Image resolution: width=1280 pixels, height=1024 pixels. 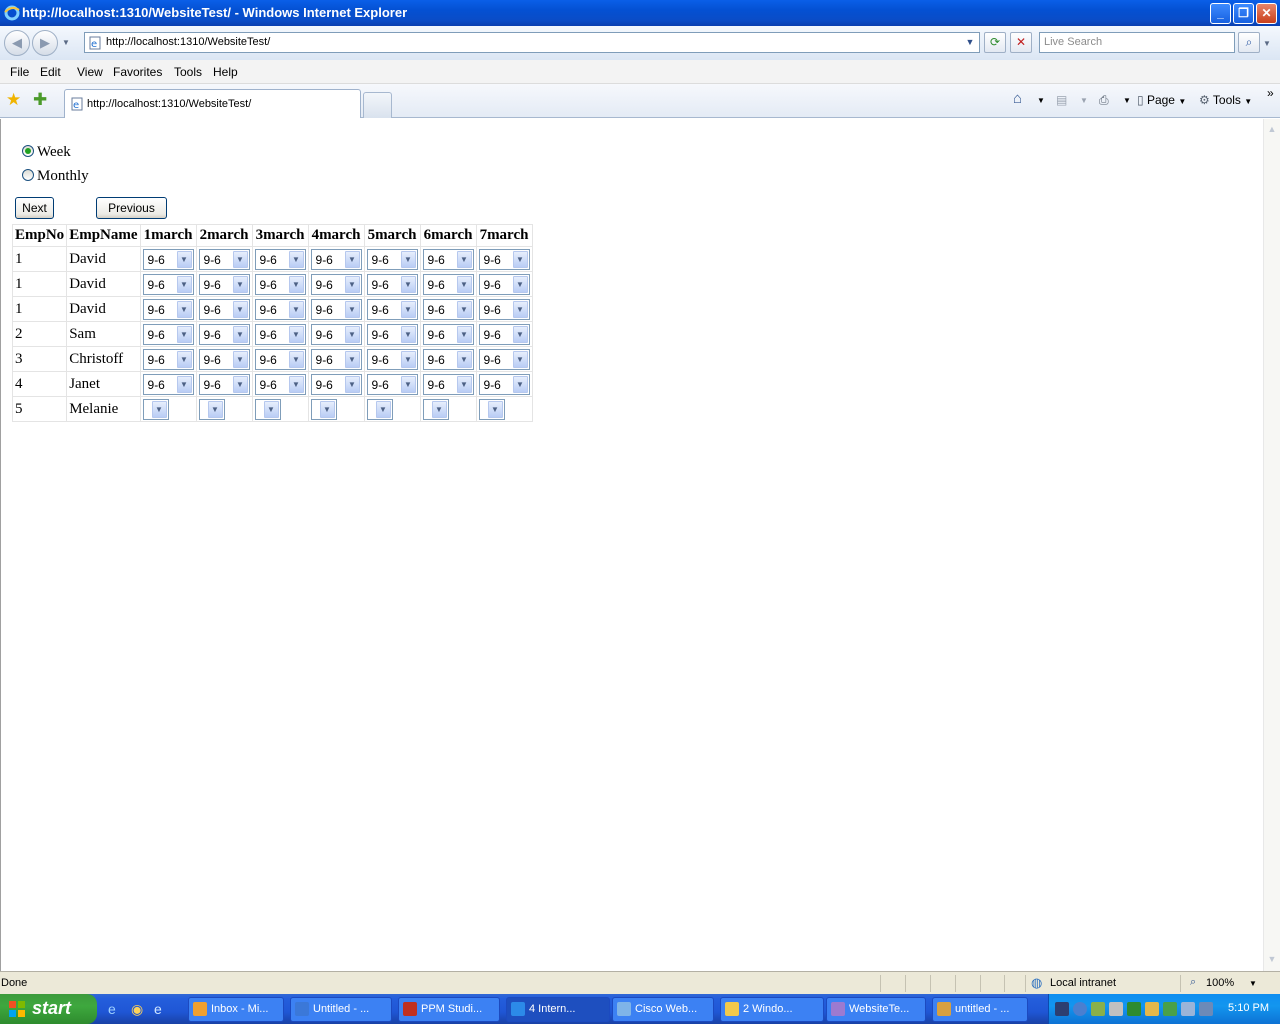 I want to click on forward-button: ▶, so click(x=45, y=43).